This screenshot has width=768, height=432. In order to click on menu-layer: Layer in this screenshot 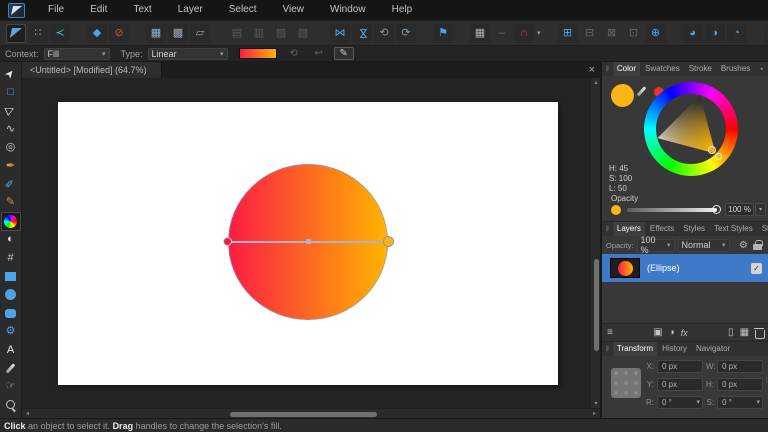, I will do `click(190, 10)`.